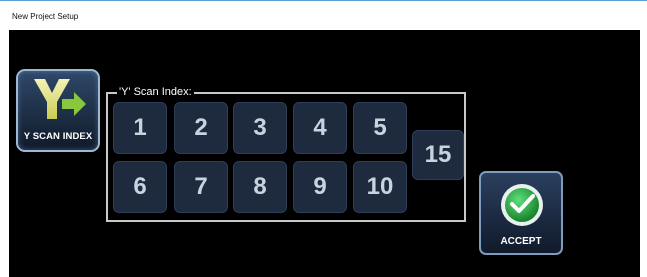  What do you see at coordinates (45, 16) in the screenshot?
I see `window-title: New Project Setup` at bounding box center [45, 16].